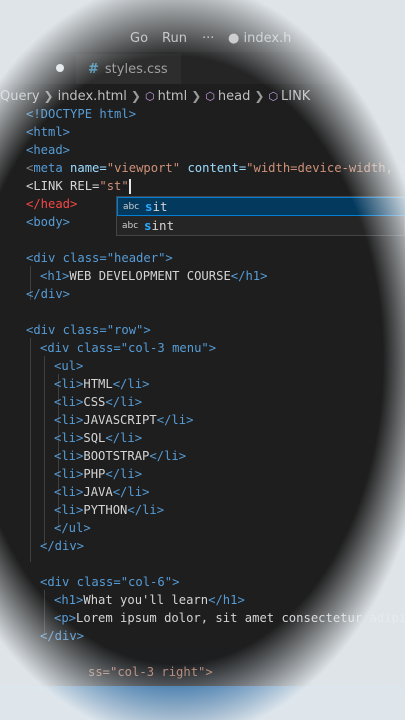 The width and height of the screenshot is (405, 720). I want to click on code-doctype: <!DOCTYPE html>, so click(81, 114).